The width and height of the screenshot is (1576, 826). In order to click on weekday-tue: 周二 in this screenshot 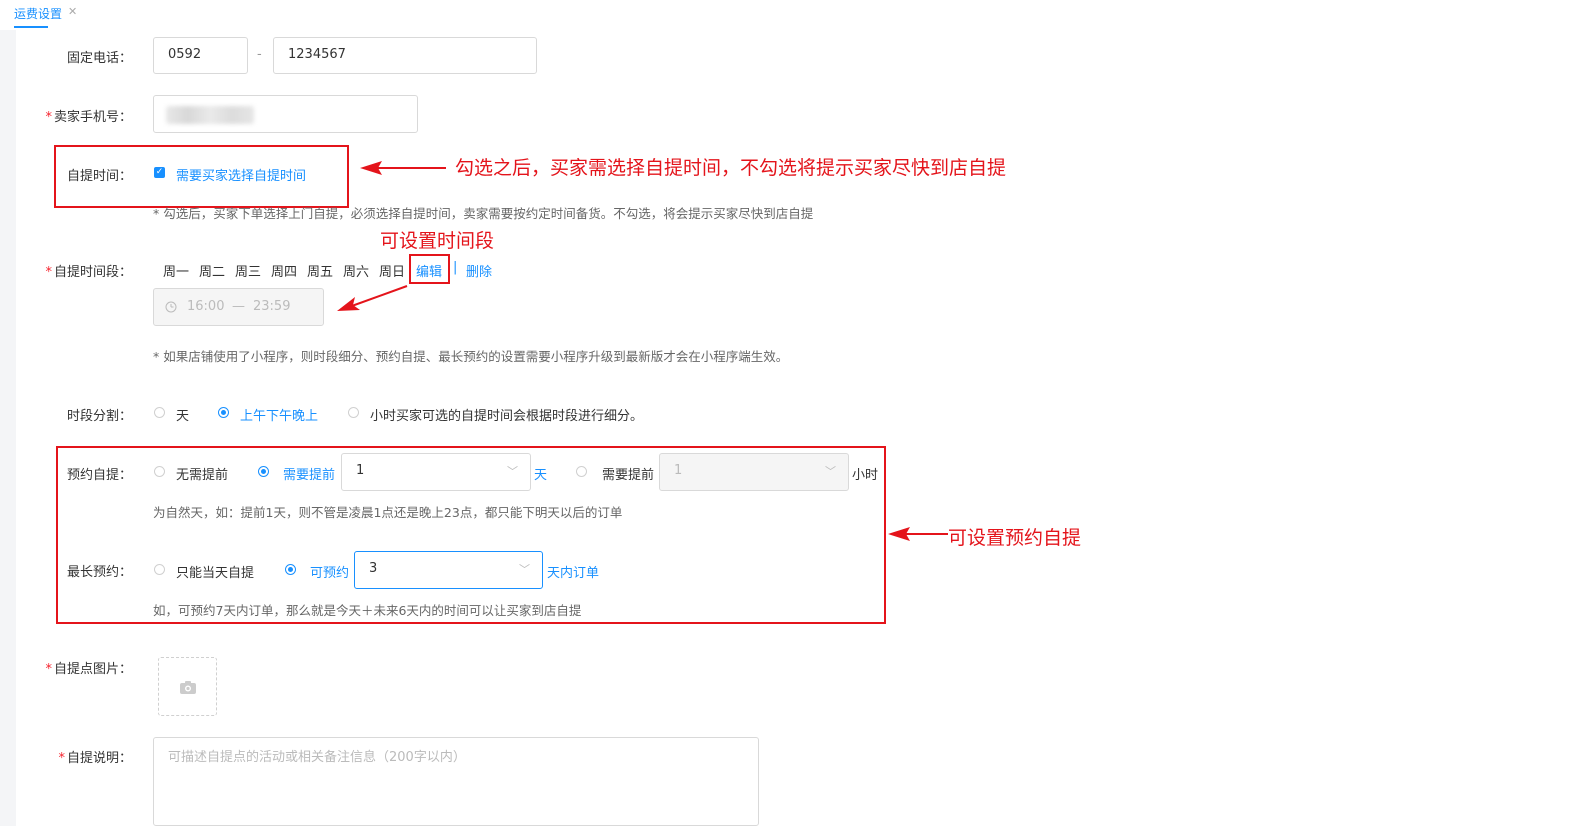, I will do `click(212, 272)`.